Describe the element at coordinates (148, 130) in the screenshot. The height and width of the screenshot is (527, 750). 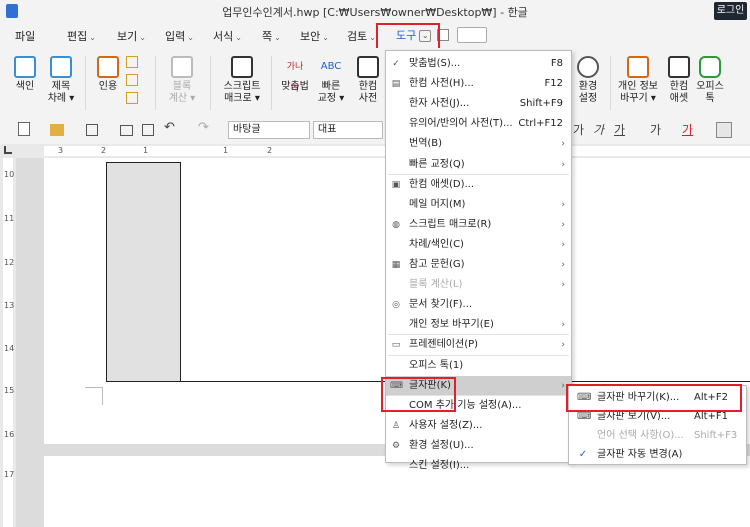
I see `preview-icon` at that location.